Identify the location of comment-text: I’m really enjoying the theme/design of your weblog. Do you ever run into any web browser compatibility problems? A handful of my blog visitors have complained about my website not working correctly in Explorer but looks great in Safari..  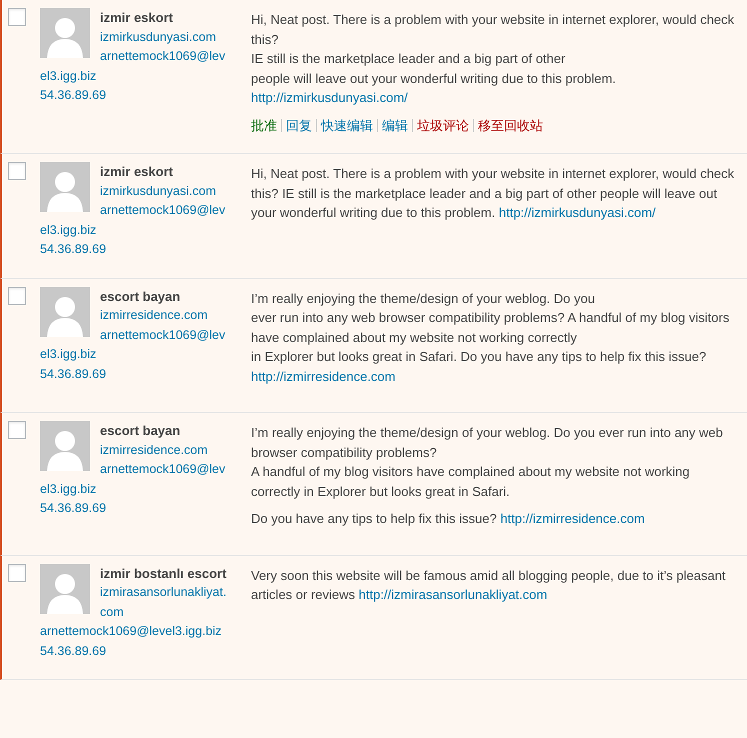
(487, 462).